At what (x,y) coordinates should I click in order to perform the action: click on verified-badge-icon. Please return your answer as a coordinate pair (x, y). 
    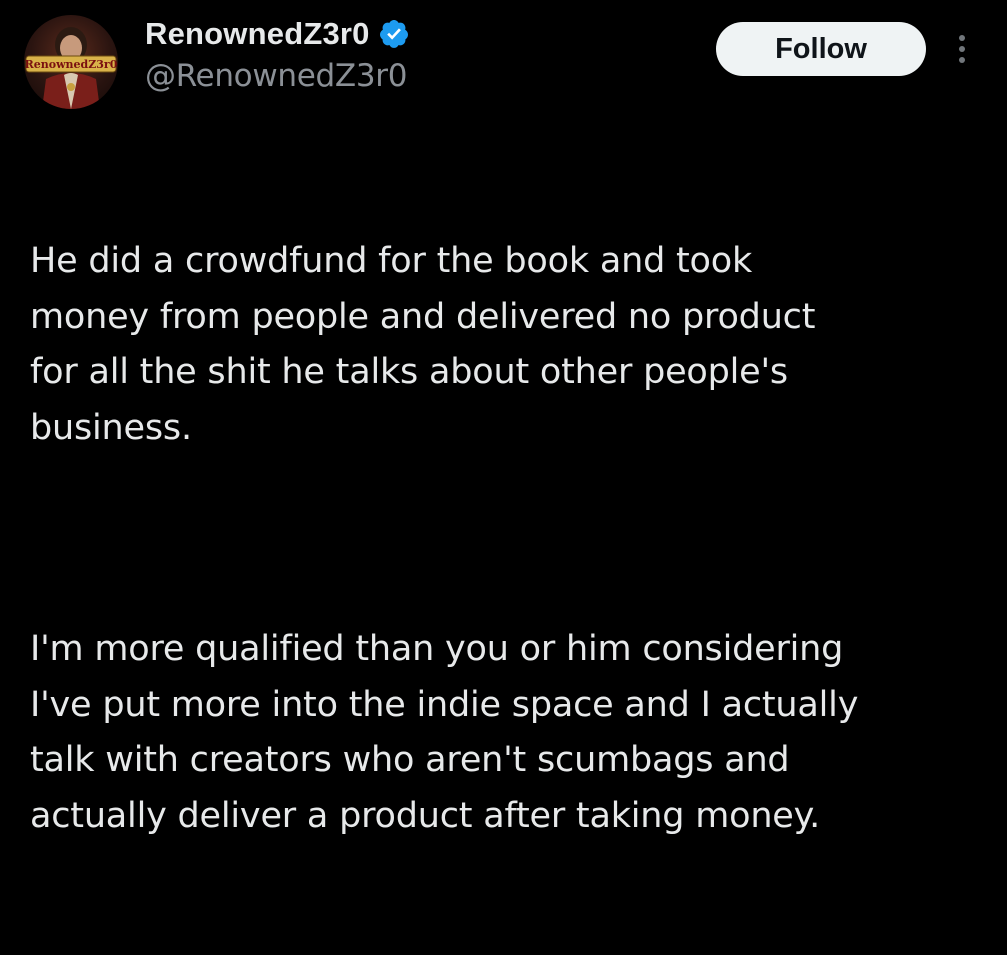
    Looking at the image, I should click on (394, 34).